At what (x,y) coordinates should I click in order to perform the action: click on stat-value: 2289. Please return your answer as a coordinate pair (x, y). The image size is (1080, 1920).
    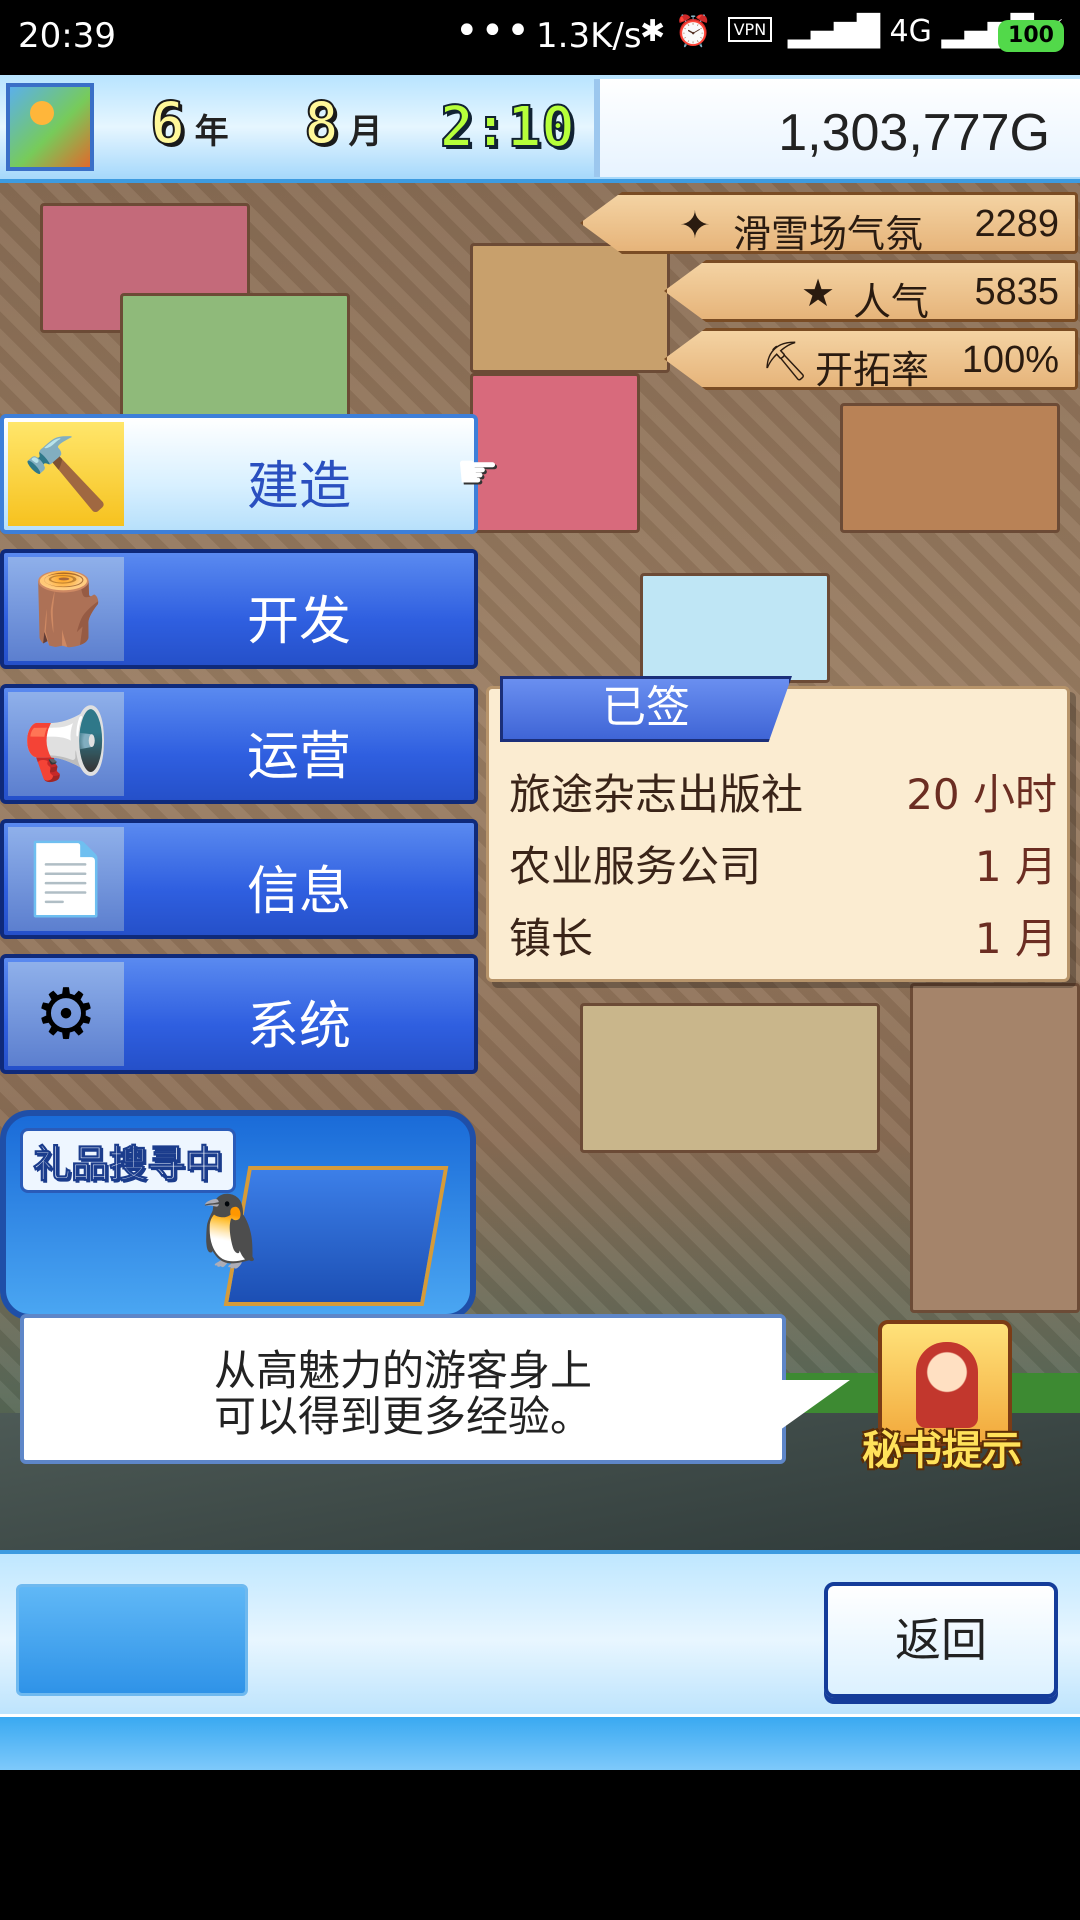
    Looking at the image, I should click on (1016, 224).